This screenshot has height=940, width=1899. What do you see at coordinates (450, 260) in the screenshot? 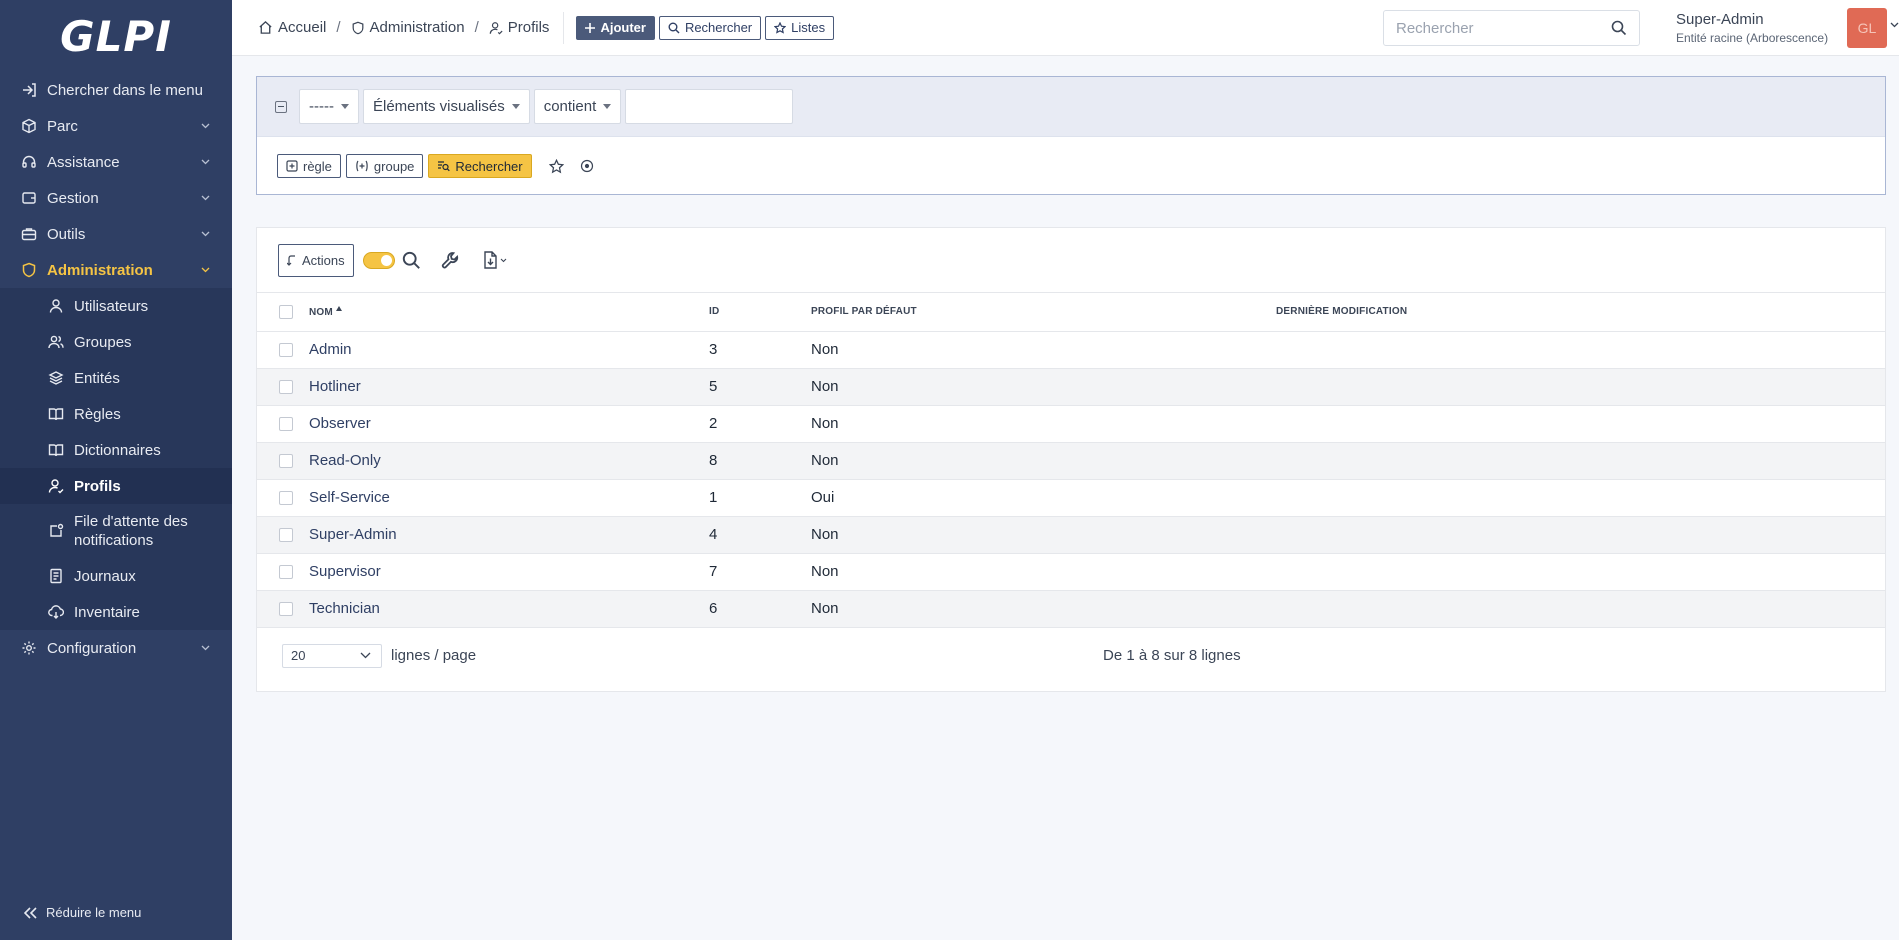
I see `wrench-icon` at bounding box center [450, 260].